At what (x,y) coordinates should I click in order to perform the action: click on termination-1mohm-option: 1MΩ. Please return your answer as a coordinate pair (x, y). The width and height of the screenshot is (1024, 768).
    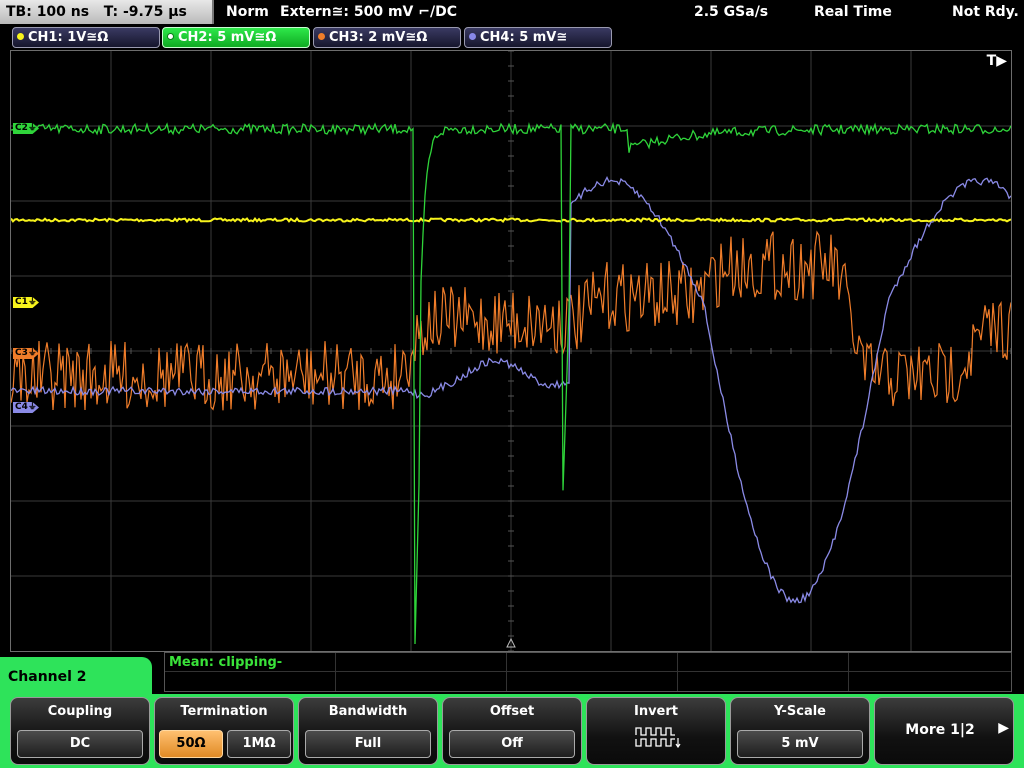
    Looking at the image, I should click on (259, 744).